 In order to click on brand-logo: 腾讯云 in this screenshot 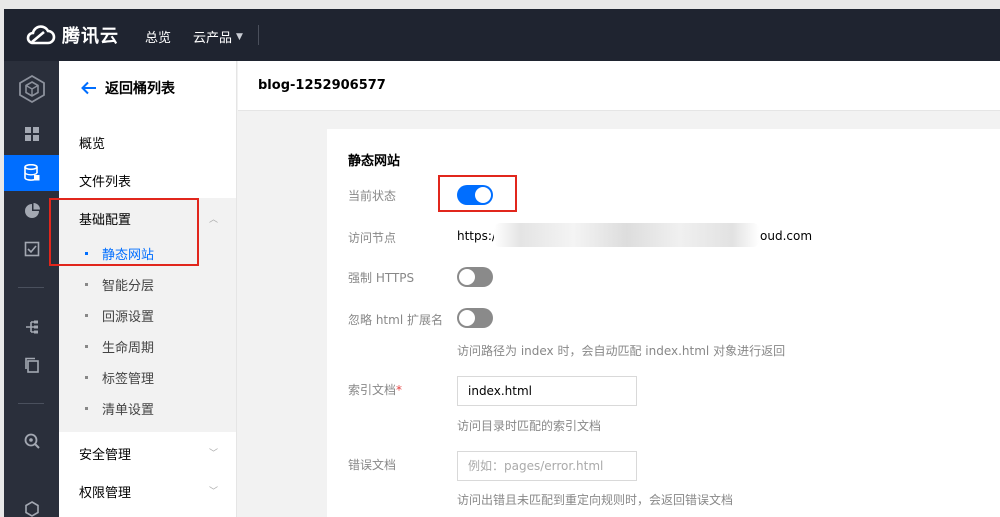, I will do `click(71, 35)`.